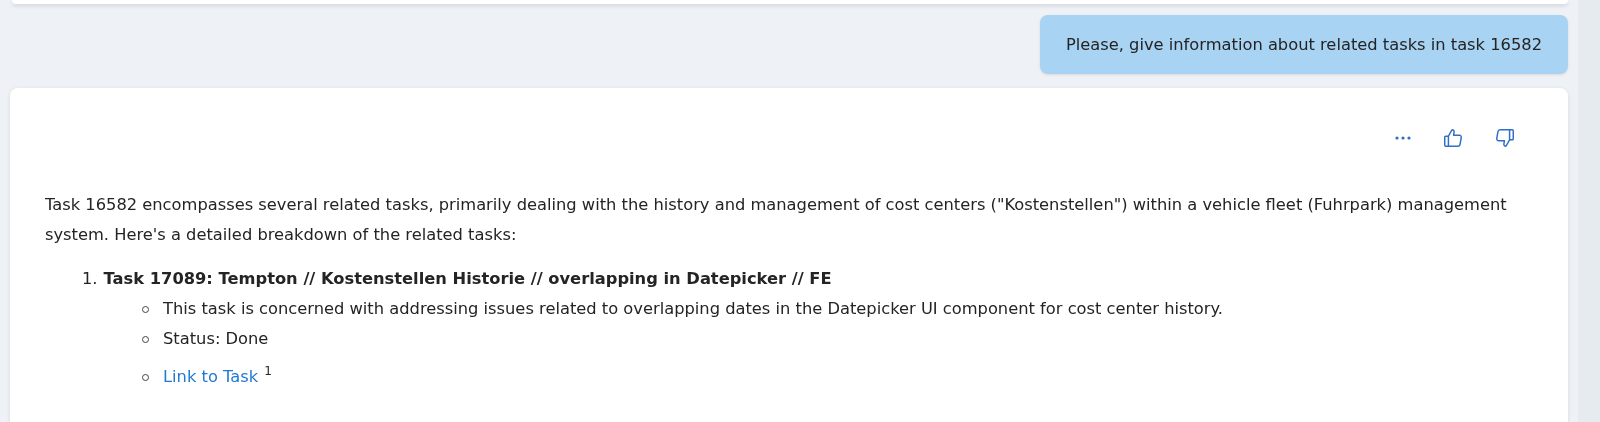 This screenshot has width=1600, height=422. I want to click on citation-mark: 1, so click(268, 371).